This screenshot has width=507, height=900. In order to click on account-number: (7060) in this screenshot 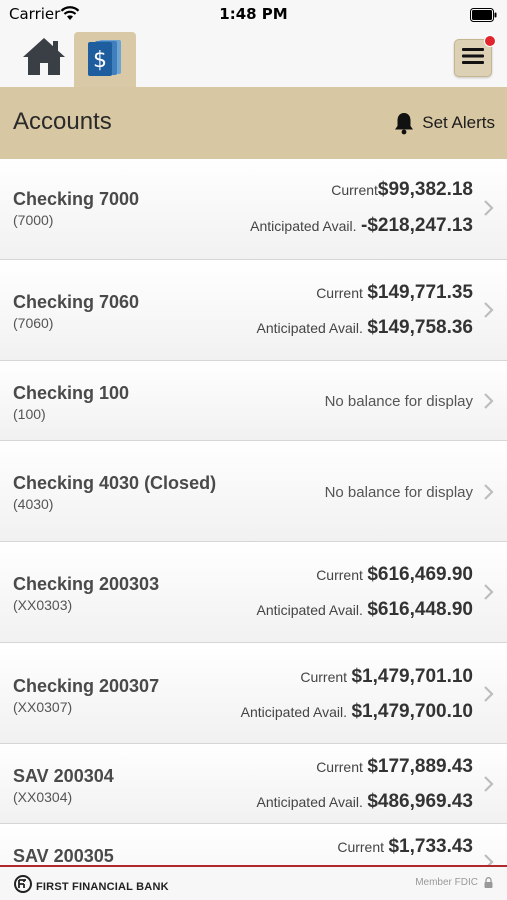, I will do `click(33, 323)`.